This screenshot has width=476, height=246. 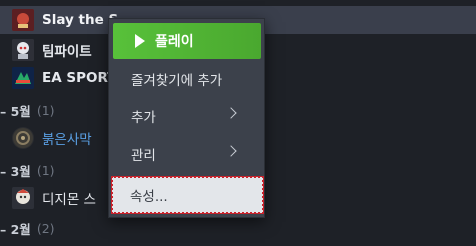 I want to click on menu-item-manage: 관리, so click(x=188, y=154).